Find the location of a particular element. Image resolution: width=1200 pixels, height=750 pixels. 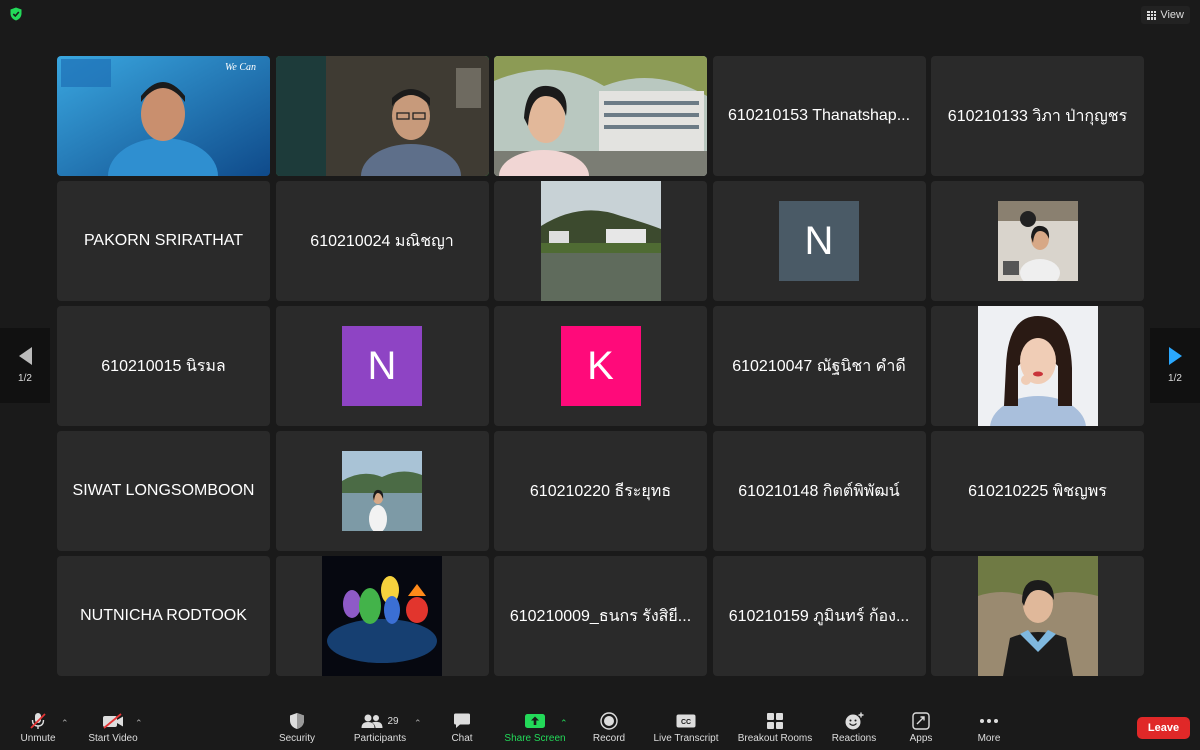

breakout-rooms-icon is located at coordinates (775, 721).